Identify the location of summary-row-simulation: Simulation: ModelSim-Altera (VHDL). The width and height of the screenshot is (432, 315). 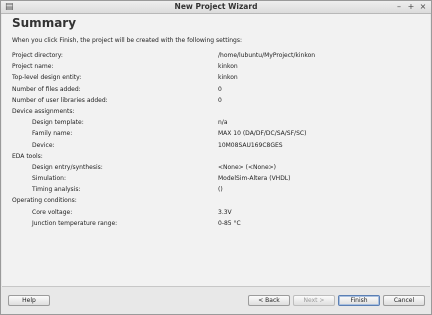
(216, 178).